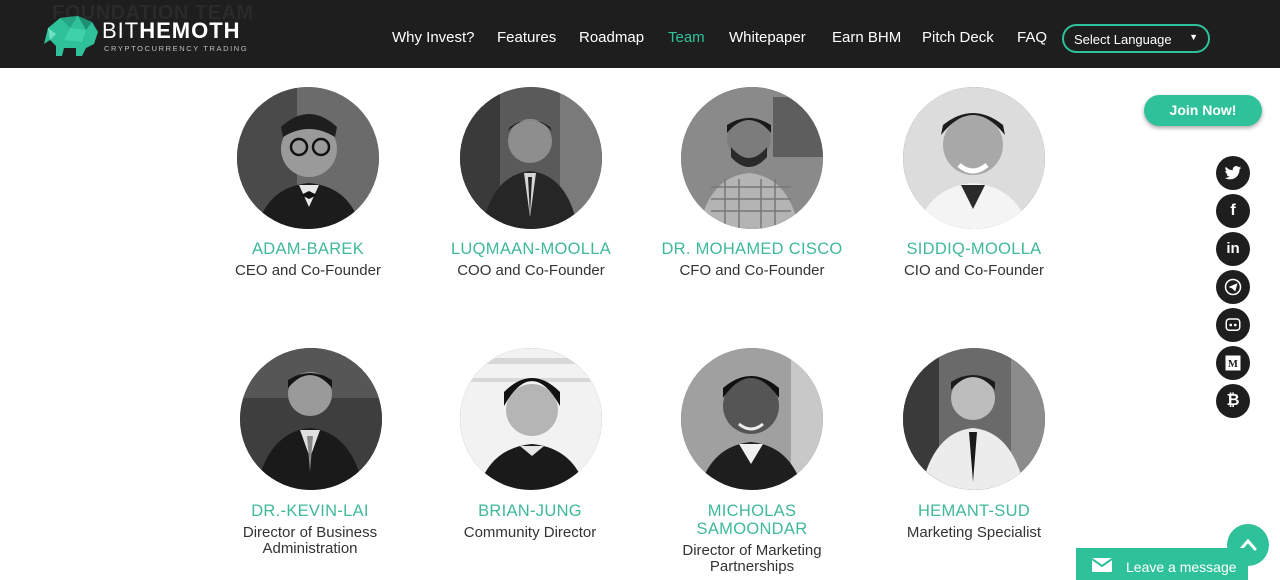 This screenshot has width=1280, height=580. I want to click on bitcoin-icon: ₿, so click(1233, 401).